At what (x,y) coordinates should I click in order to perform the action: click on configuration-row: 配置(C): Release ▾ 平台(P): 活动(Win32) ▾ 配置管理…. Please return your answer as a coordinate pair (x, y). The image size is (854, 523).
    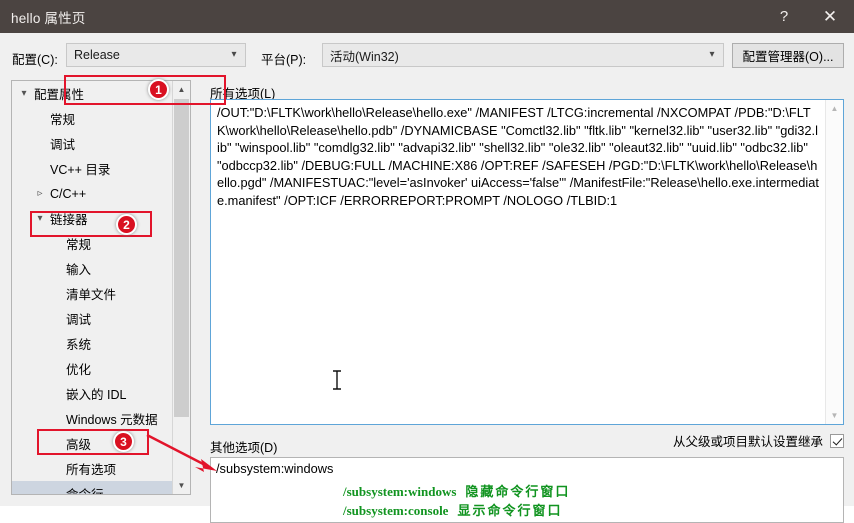
    Looking at the image, I should click on (427, 57).